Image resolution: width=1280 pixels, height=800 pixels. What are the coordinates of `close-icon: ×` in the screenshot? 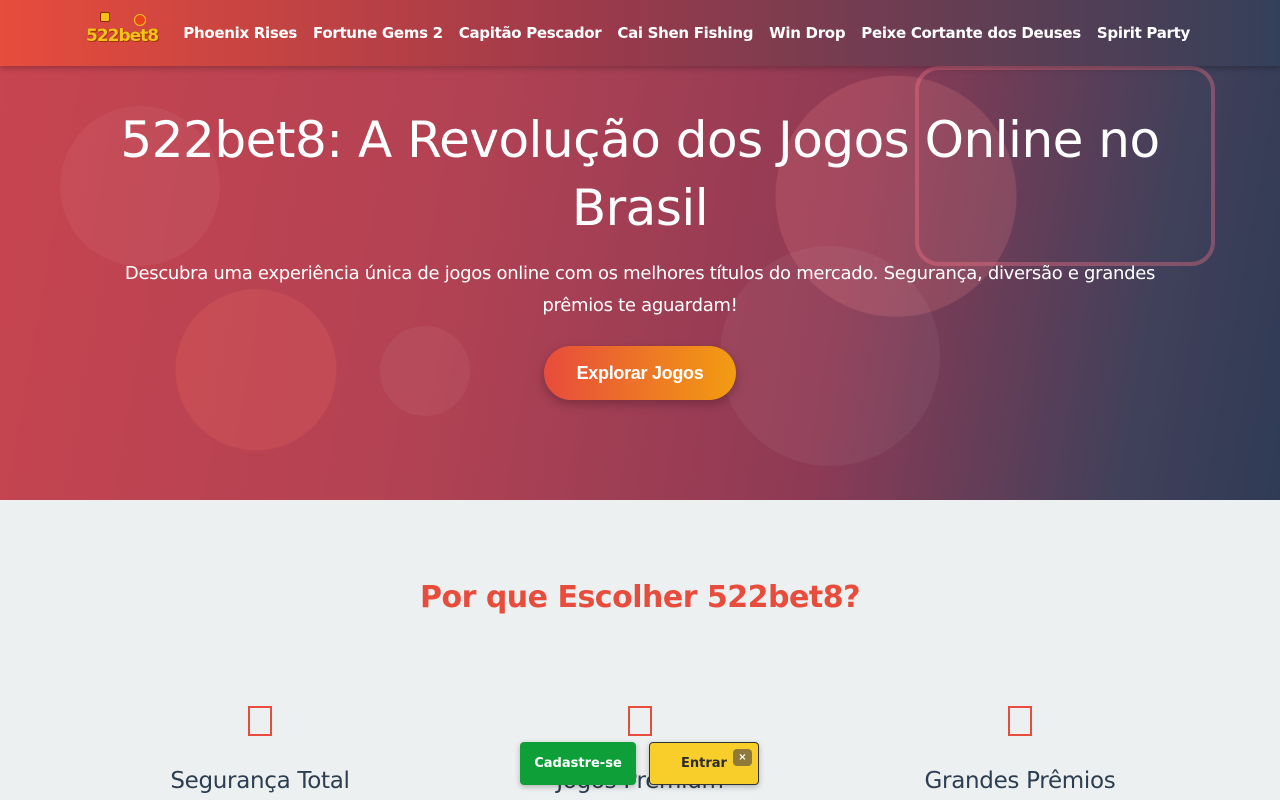 It's located at (742, 757).